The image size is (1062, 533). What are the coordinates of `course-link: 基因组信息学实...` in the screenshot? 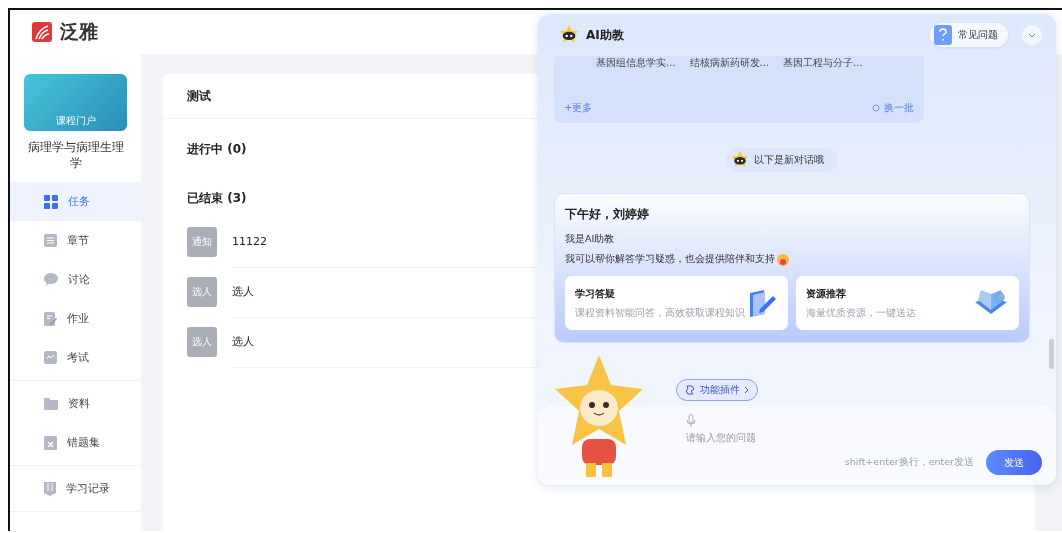 It's located at (636, 63).